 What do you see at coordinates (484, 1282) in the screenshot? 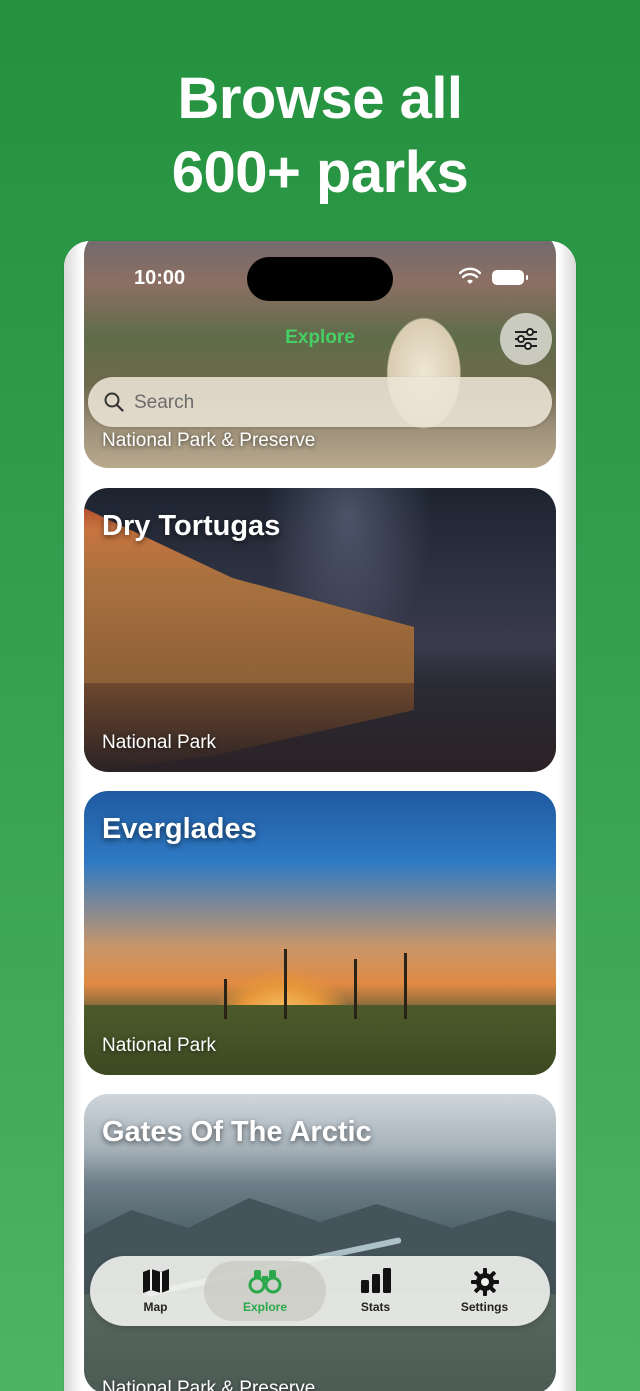
I see `gear-icon` at bounding box center [484, 1282].